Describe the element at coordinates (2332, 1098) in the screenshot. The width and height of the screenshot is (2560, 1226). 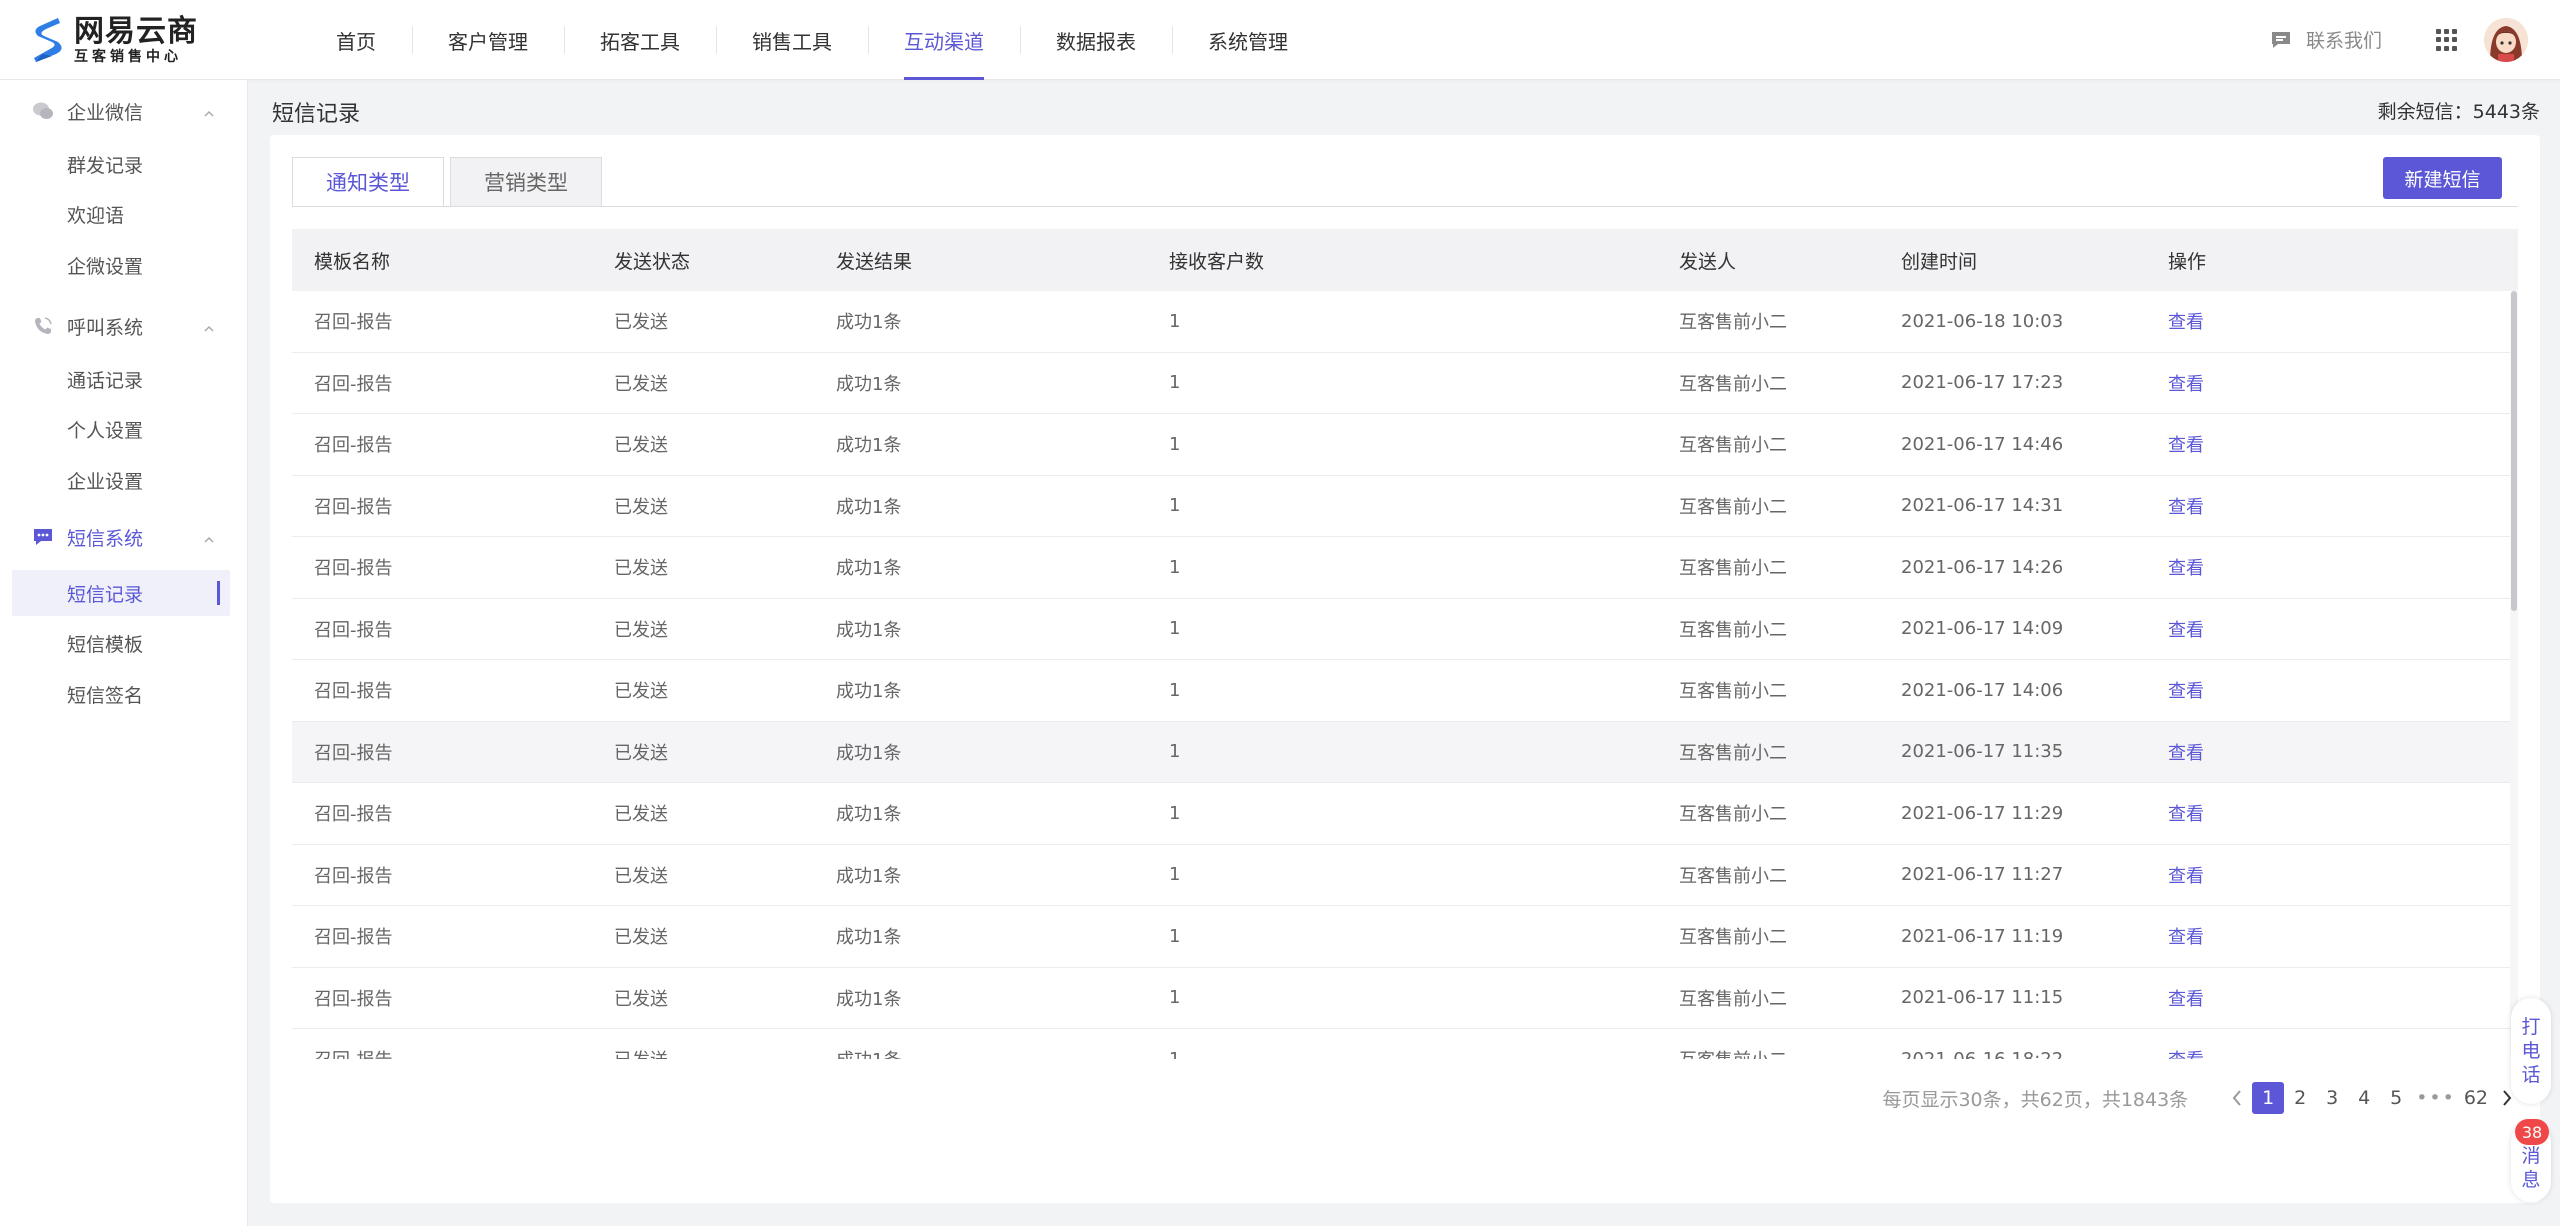
I see `page-3: 3` at that location.